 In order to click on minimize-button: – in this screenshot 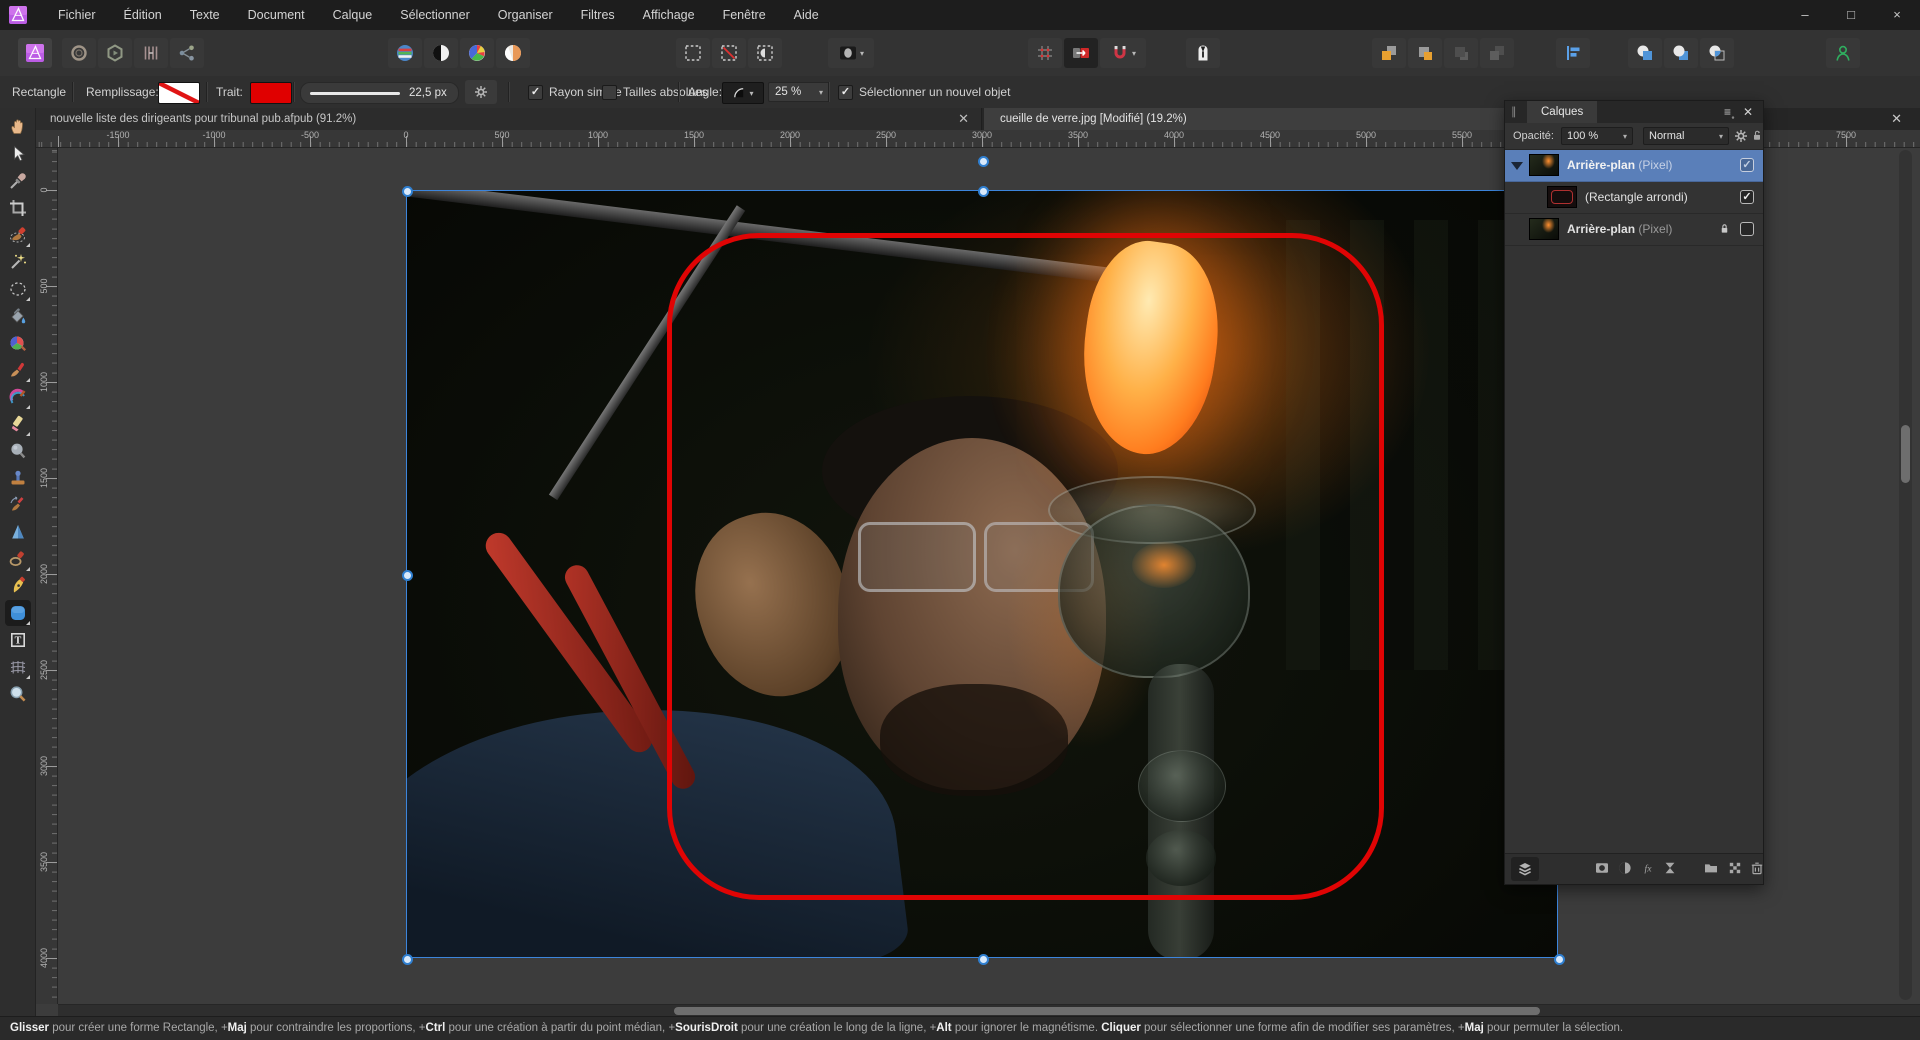, I will do `click(1805, 15)`.